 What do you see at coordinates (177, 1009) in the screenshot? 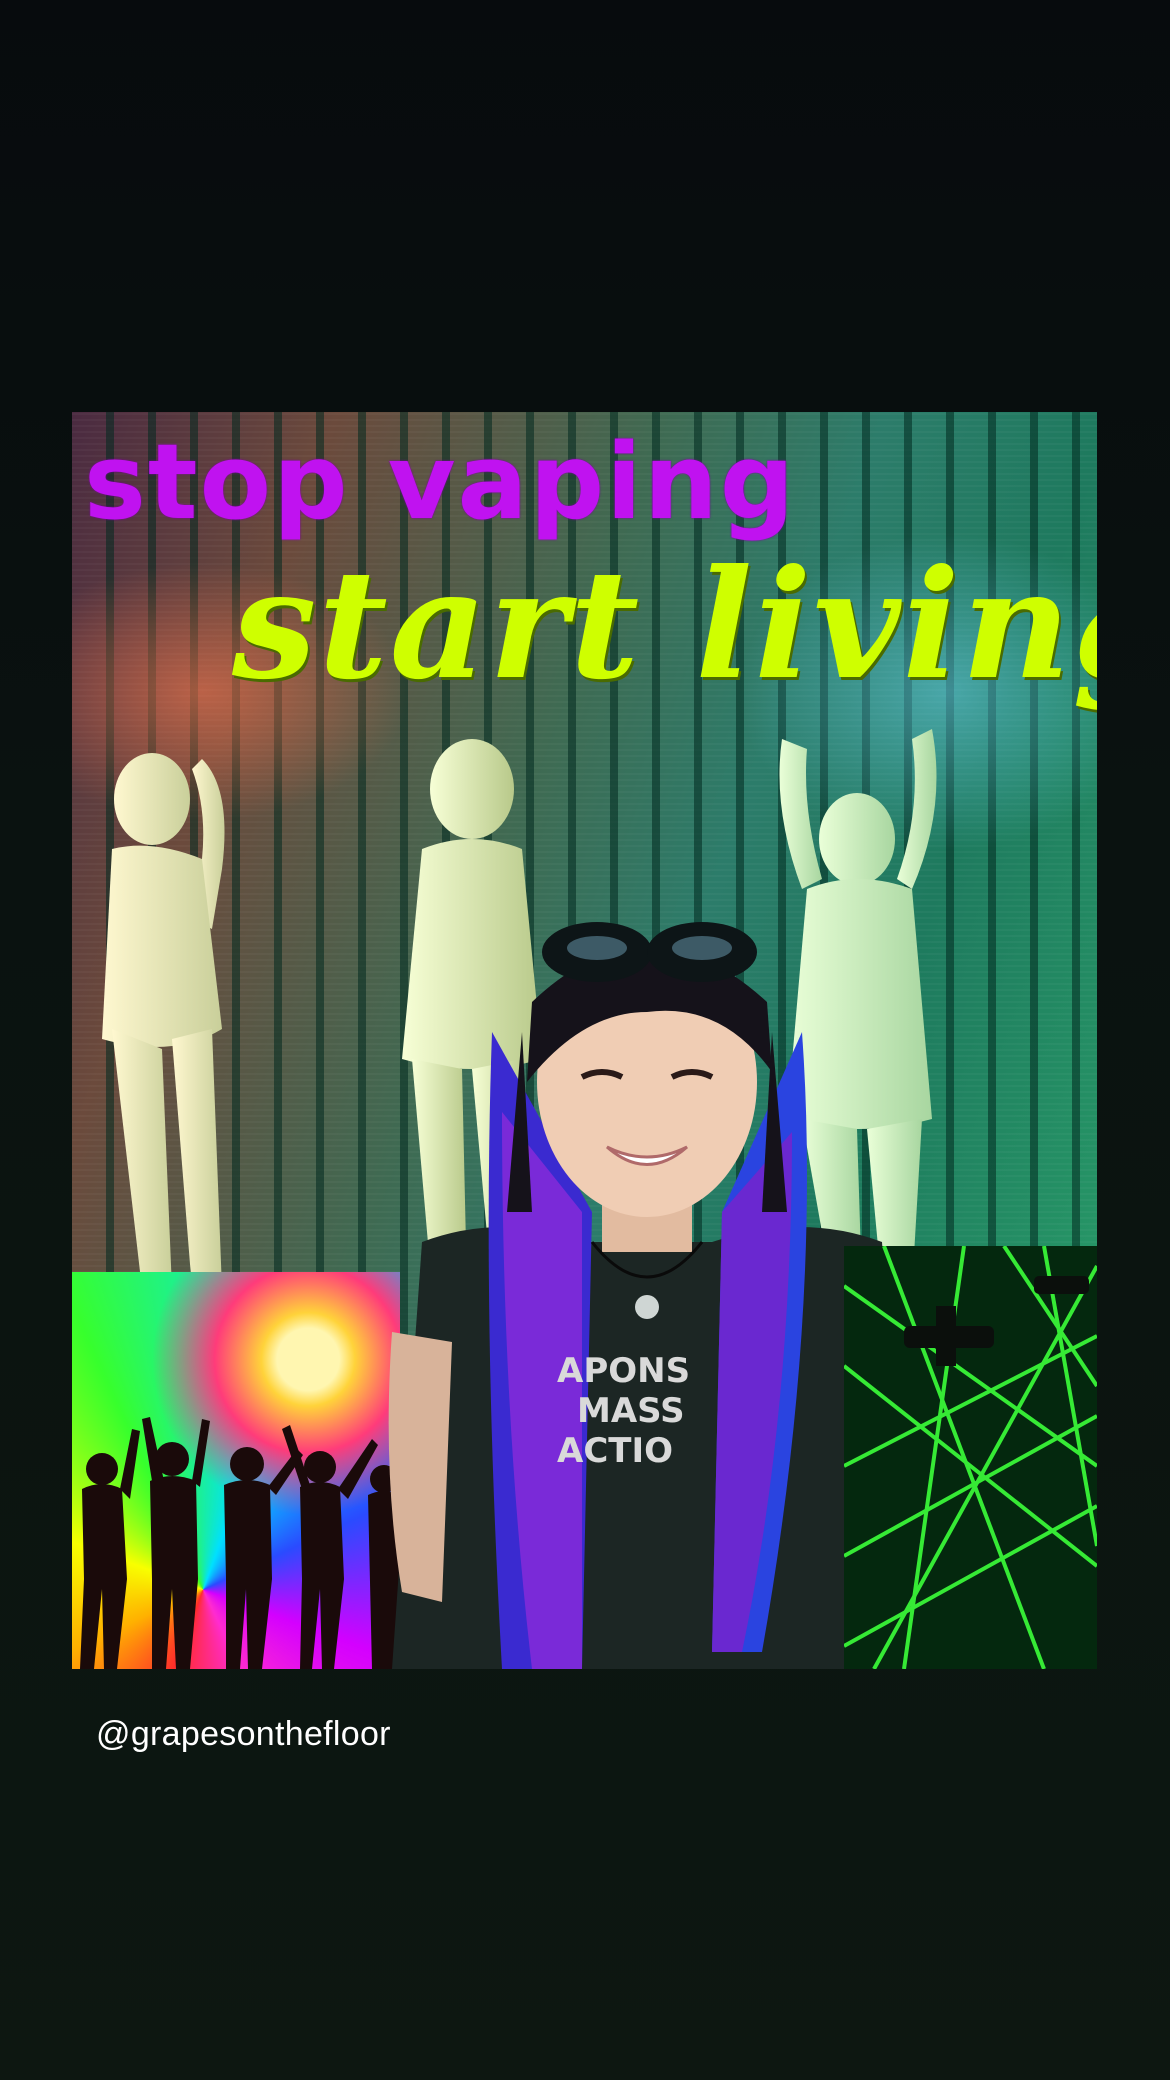
I see `dancer-figure` at bounding box center [177, 1009].